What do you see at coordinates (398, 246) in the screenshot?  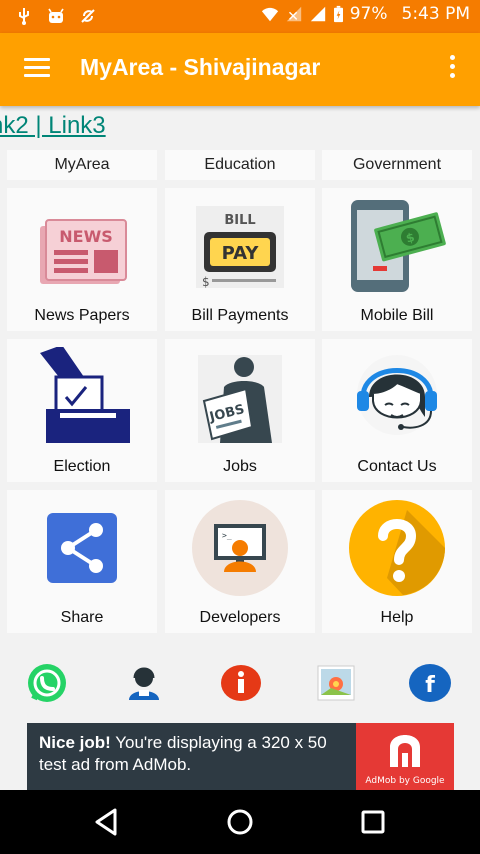 I see `mobile-bill-icon: $` at bounding box center [398, 246].